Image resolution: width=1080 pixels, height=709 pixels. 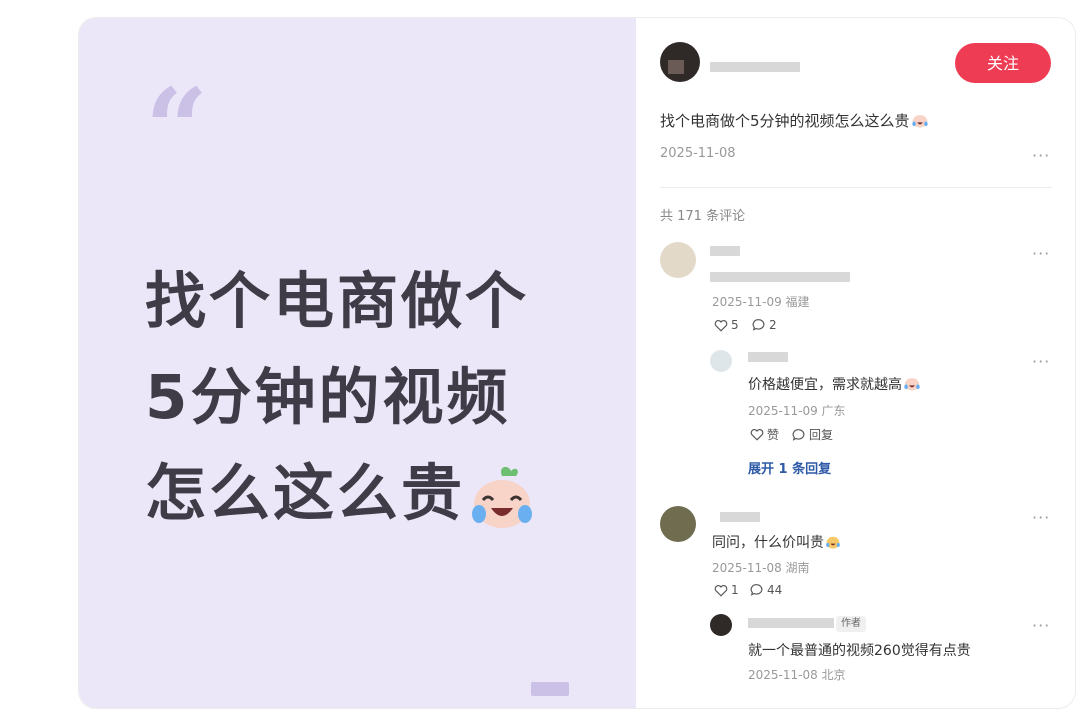 I want to click on headline-line-3: 怎么这么贵, so click(x=341, y=494).